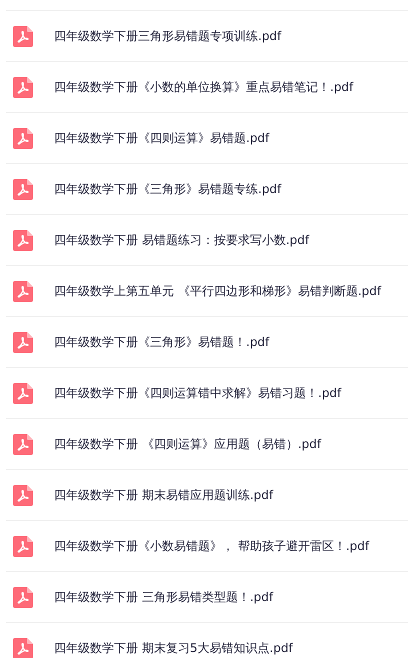  I want to click on file-name: 四年级数学下册 三角形易错类型题！.pdf, so click(164, 597).